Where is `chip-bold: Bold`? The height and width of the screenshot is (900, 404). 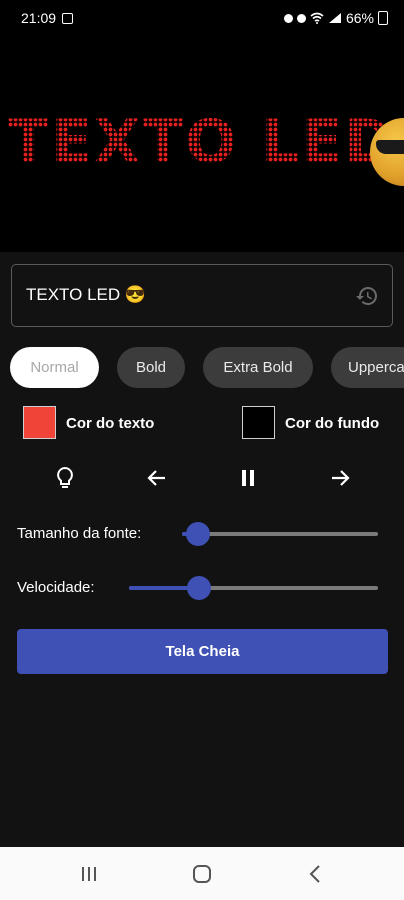 chip-bold: Bold is located at coordinates (151, 367).